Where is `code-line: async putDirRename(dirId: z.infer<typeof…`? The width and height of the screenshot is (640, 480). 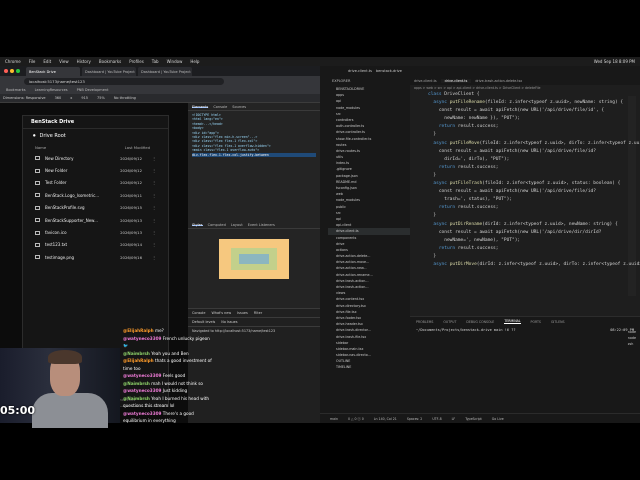 code-line: async putDirRename(dirId: z.infer<typeof… is located at coordinates (534, 225).